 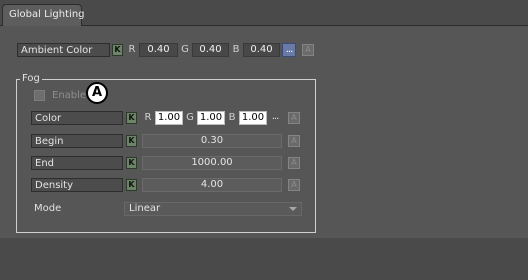 I want to click on fog-end-label: End, so click(x=77, y=163).